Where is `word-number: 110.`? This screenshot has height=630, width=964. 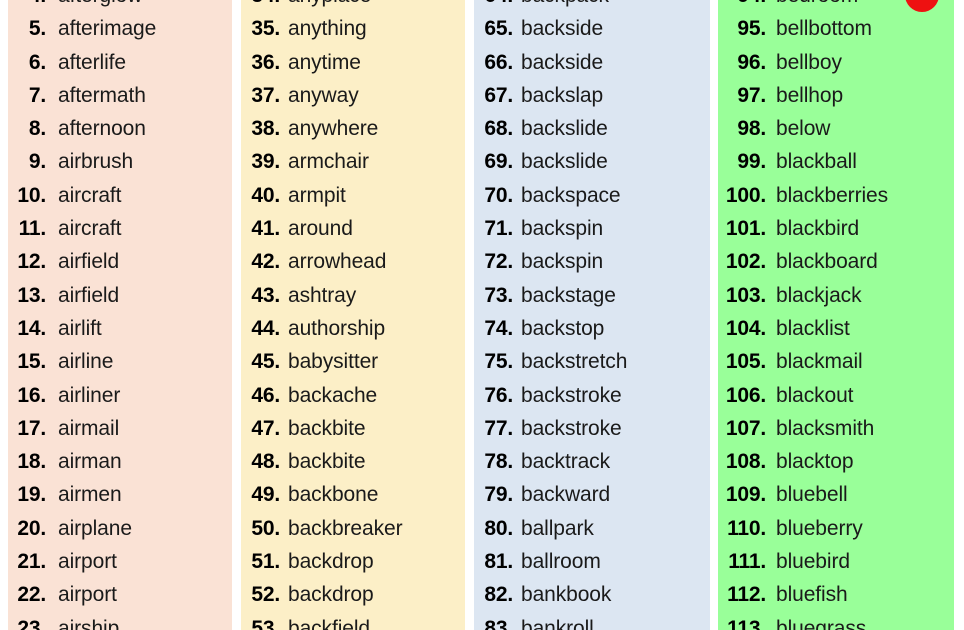
word-number: 110. is located at coordinates (746, 528).